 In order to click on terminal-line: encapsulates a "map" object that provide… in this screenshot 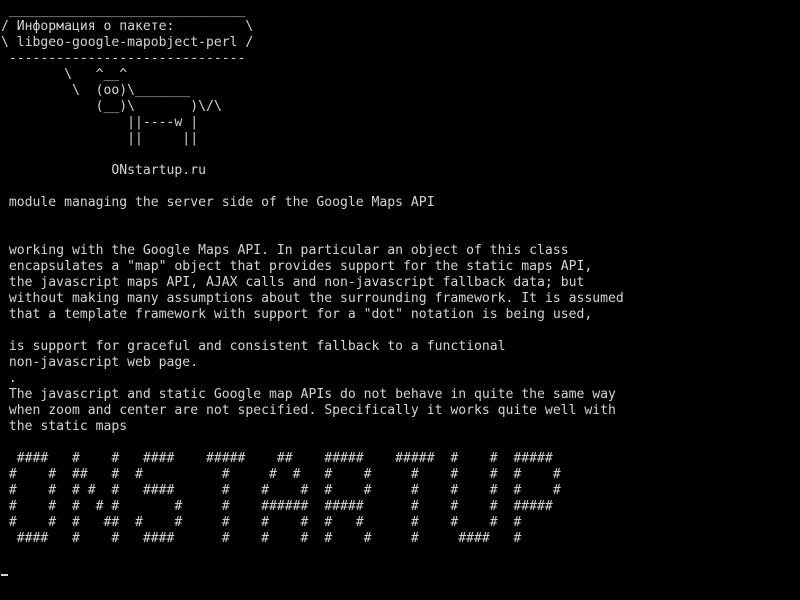, I will do `click(297, 266)`.